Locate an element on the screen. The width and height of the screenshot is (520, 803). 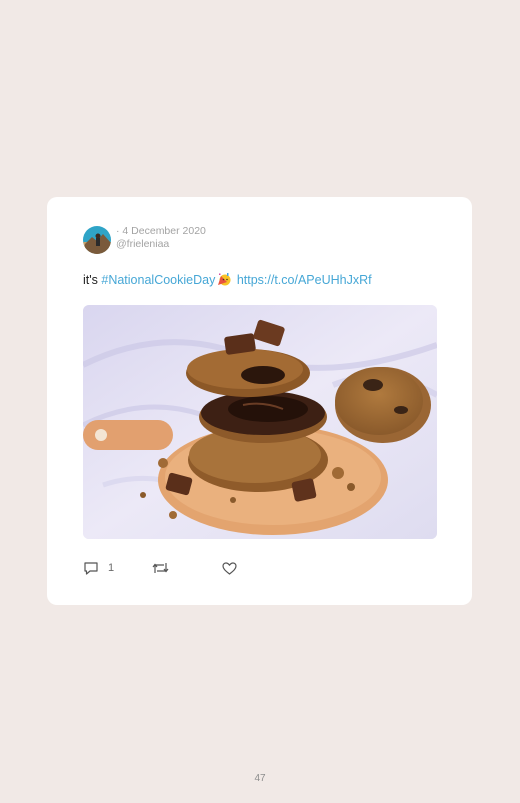
tweet-meta: · 4 December 2020 @frieleniaa is located at coordinates (161, 238).